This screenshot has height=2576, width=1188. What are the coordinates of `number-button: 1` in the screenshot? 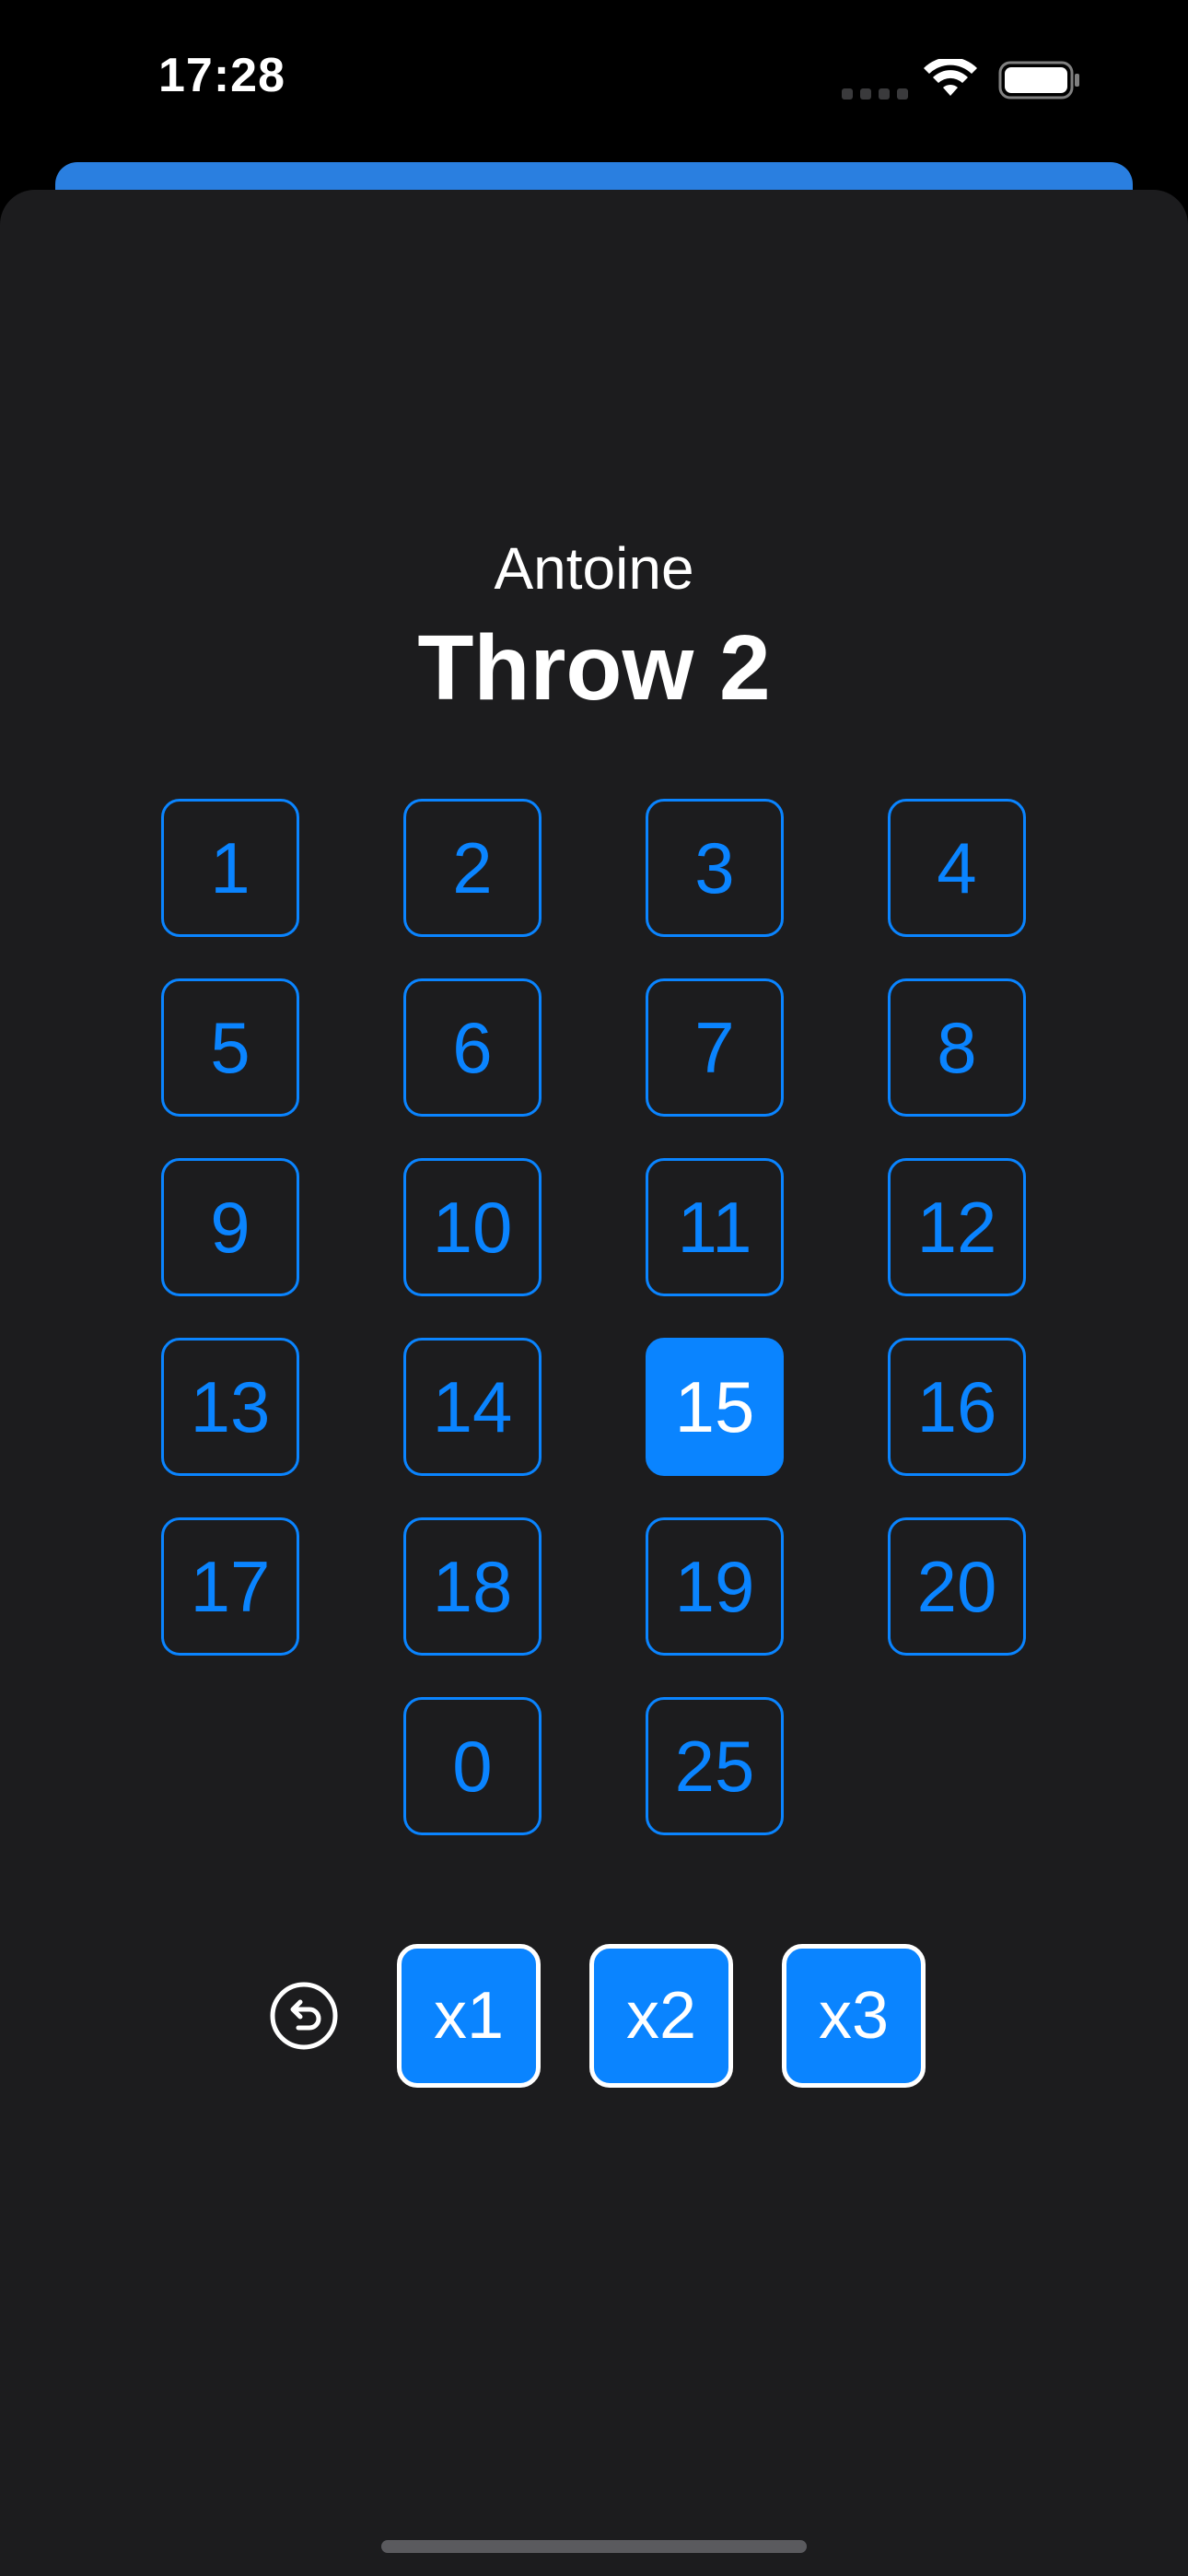 It's located at (230, 868).